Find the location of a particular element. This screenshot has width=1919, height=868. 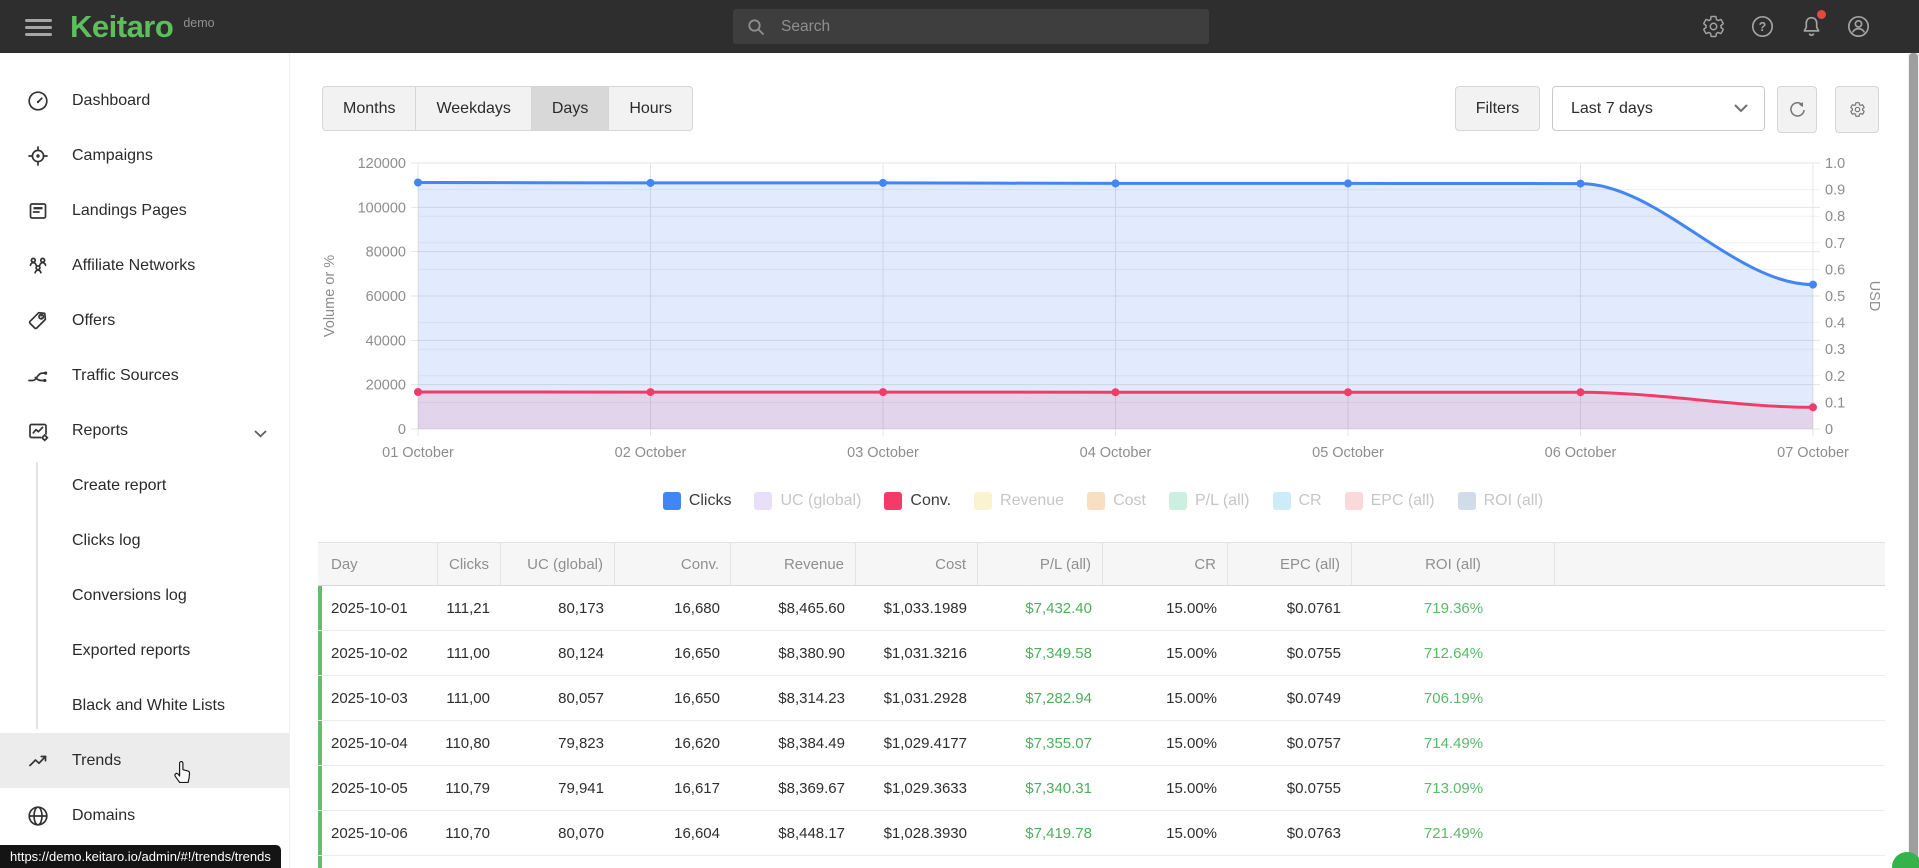

legend-item-roi-all: ROI (all) is located at coordinates (1500, 501).